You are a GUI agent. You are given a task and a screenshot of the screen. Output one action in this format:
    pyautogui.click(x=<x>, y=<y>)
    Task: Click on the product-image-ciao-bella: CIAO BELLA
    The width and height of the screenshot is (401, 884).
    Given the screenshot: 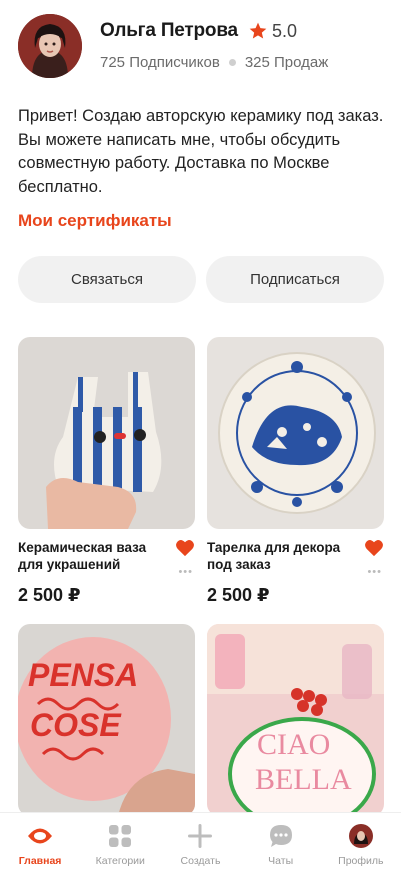 What is the action you would take?
    pyautogui.click(x=295, y=720)
    